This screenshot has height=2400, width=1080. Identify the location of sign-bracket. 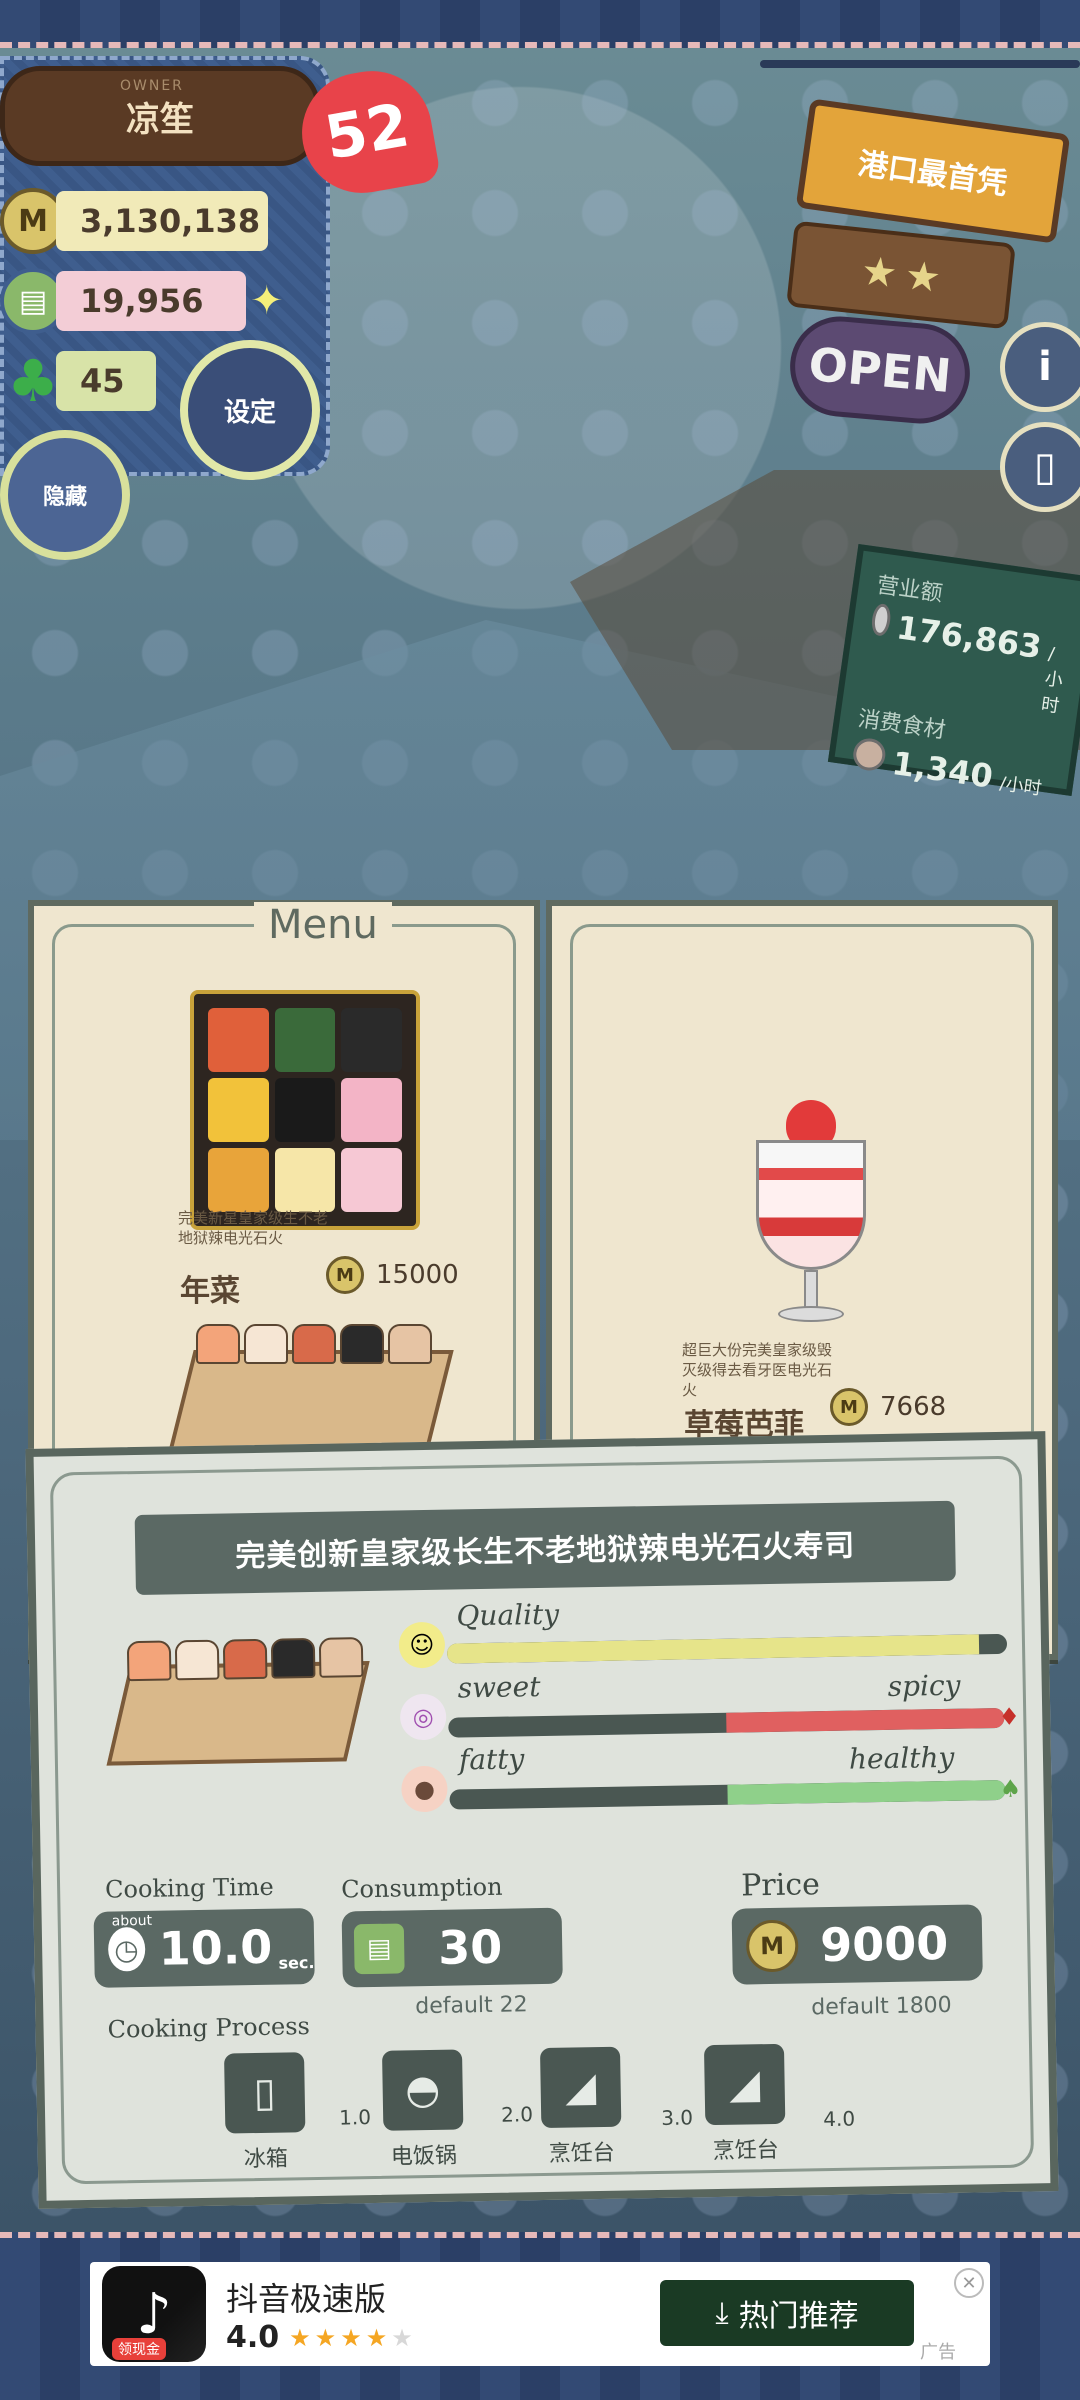
(920, 64).